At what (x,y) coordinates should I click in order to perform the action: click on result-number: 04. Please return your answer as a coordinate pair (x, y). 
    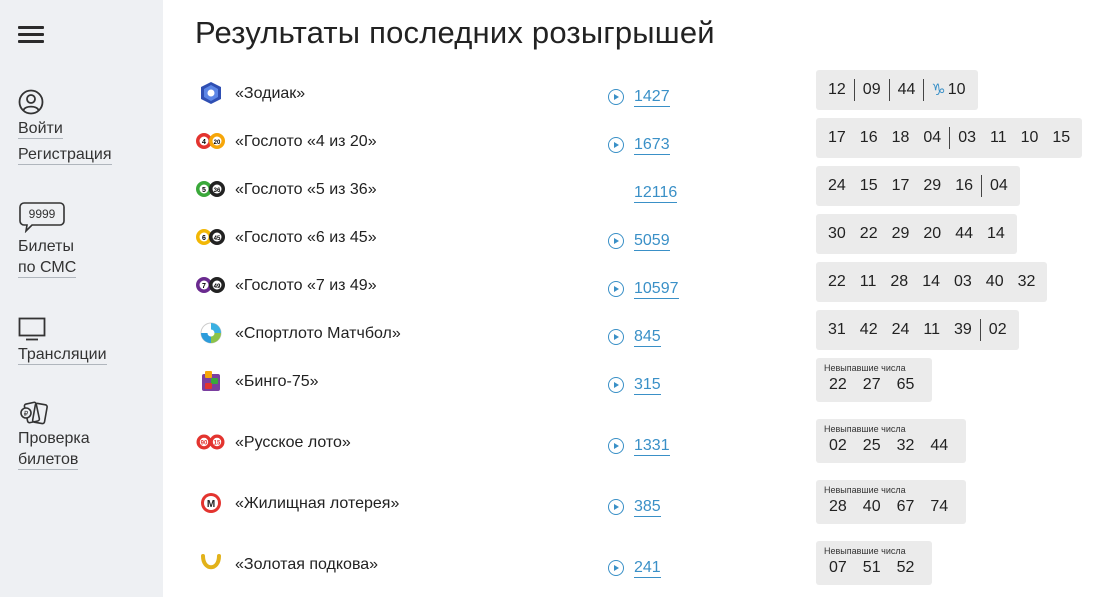
    Looking at the image, I should click on (932, 137).